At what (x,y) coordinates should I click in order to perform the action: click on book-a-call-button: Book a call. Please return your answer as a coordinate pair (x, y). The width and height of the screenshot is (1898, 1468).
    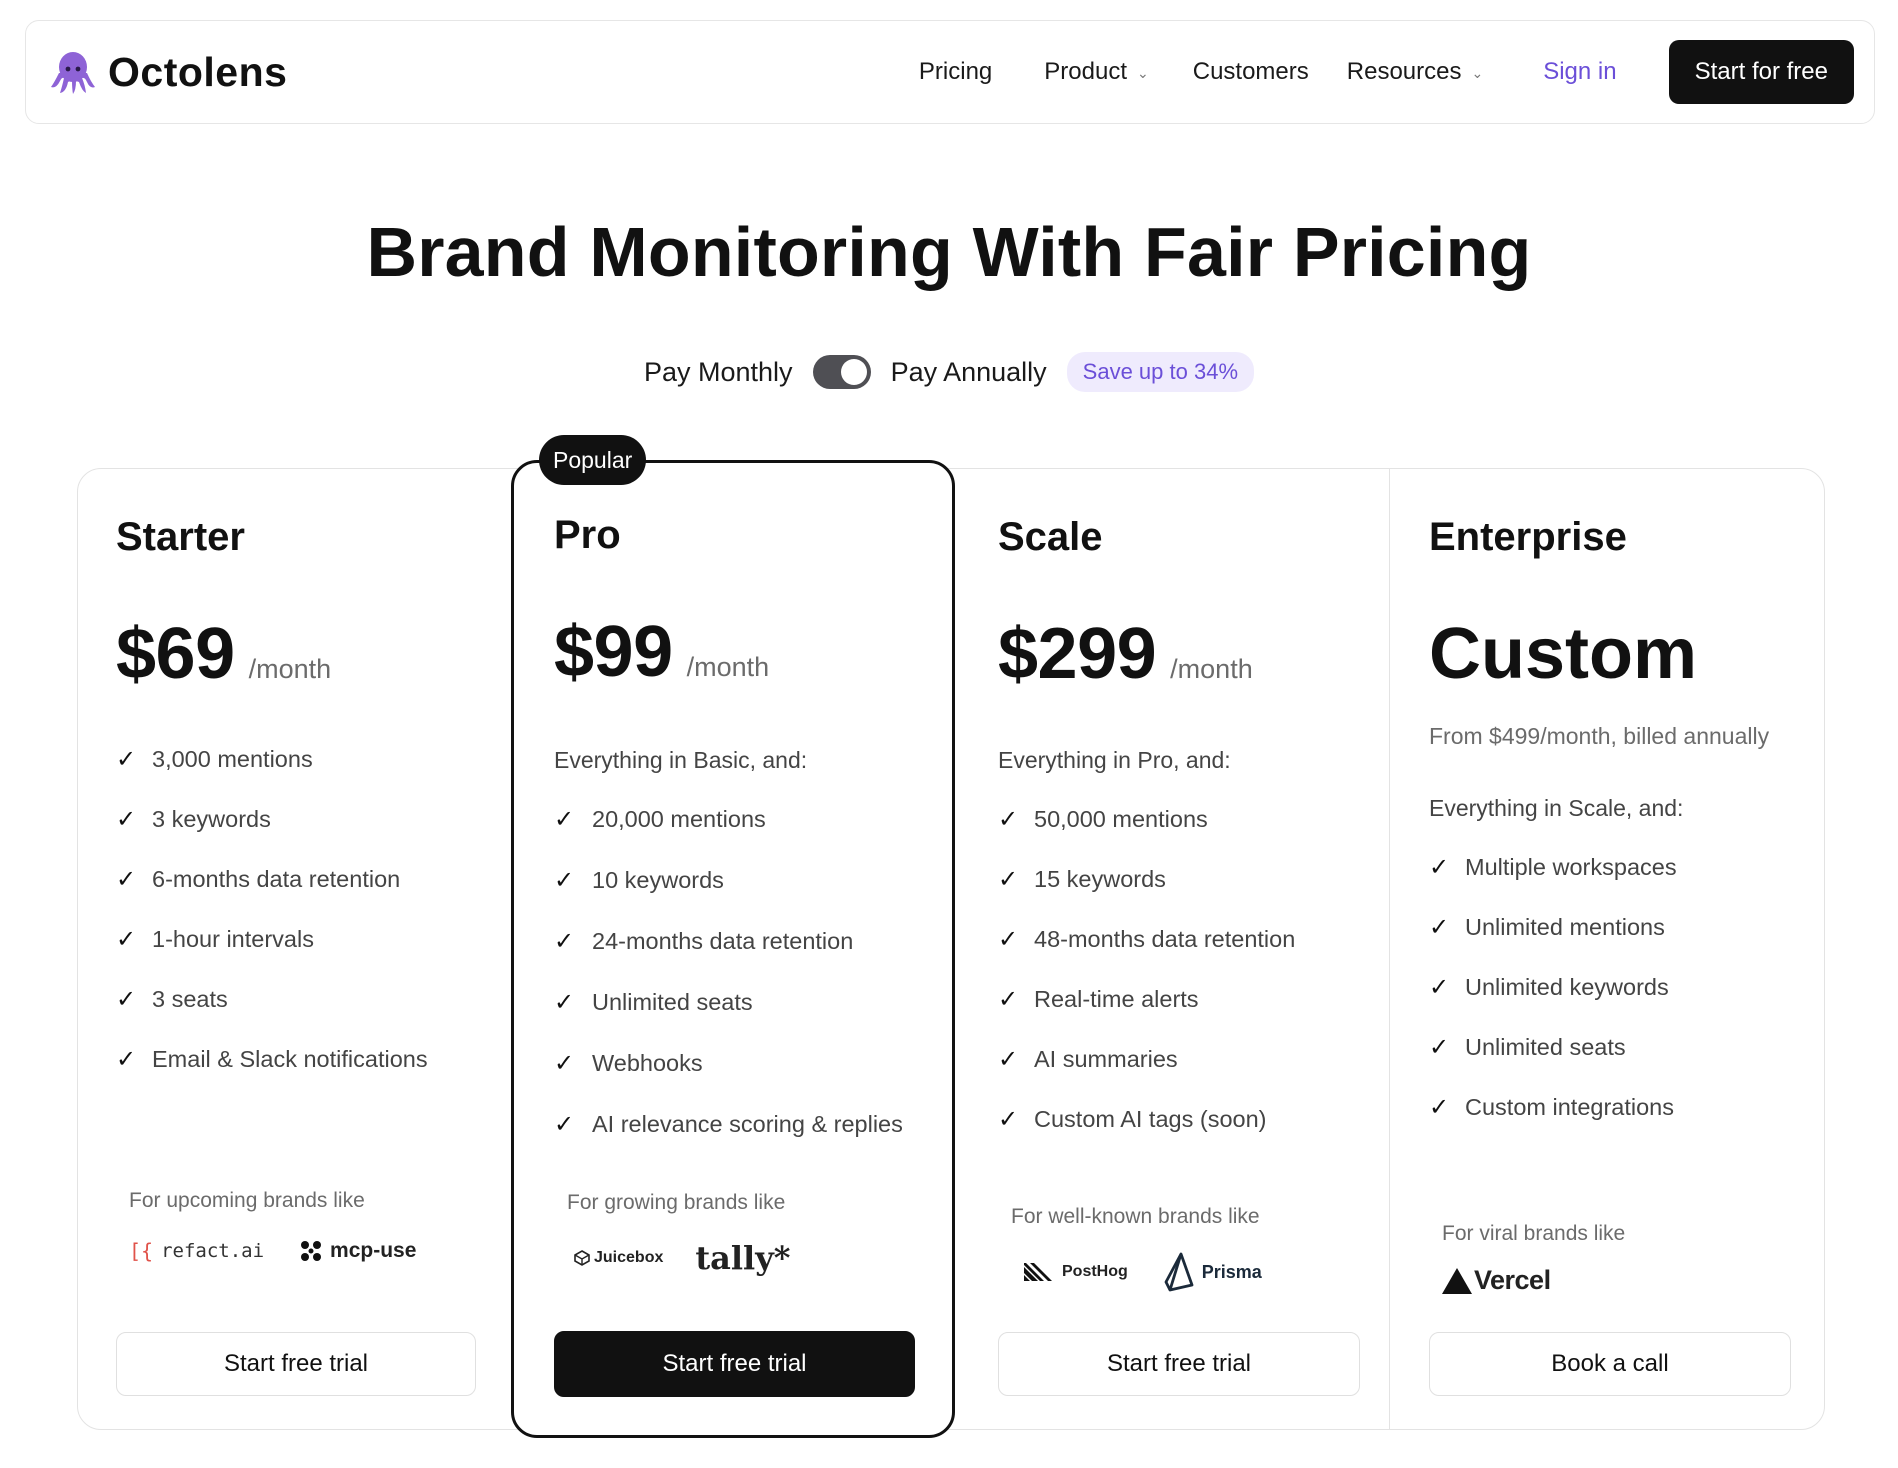
    Looking at the image, I should click on (1610, 1364).